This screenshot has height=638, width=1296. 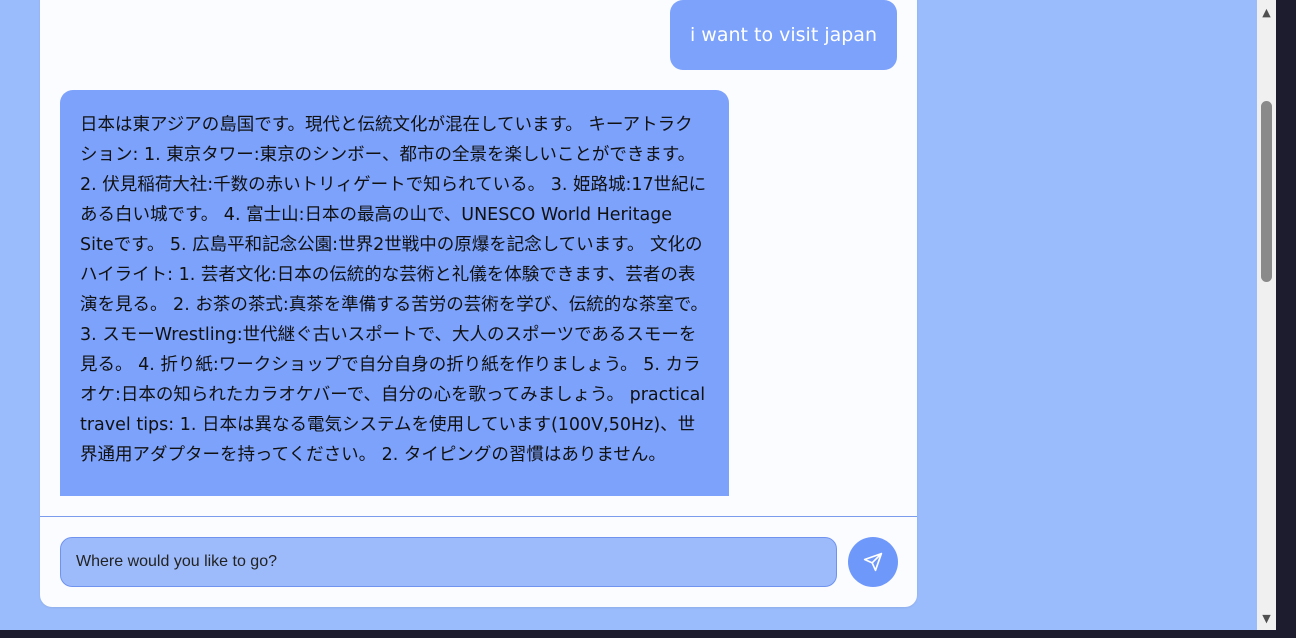 I want to click on send-button, so click(x=873, y=562).